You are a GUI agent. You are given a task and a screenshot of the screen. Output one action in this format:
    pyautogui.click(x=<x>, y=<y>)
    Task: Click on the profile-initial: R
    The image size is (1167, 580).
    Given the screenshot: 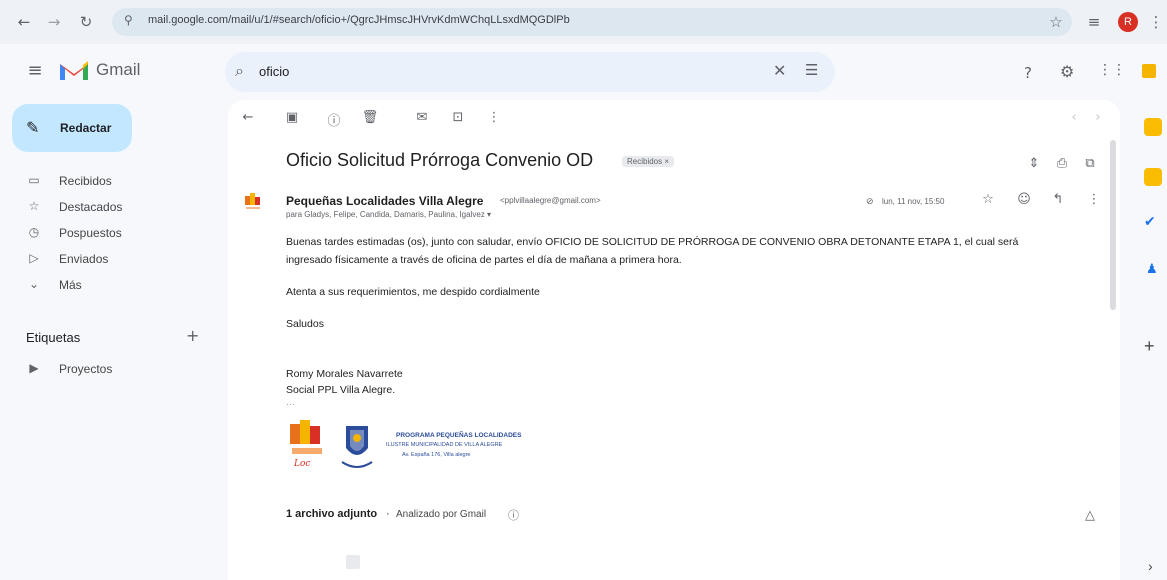 What is the action you would take?
    pyautogui.click(x=1128, y=22)
    